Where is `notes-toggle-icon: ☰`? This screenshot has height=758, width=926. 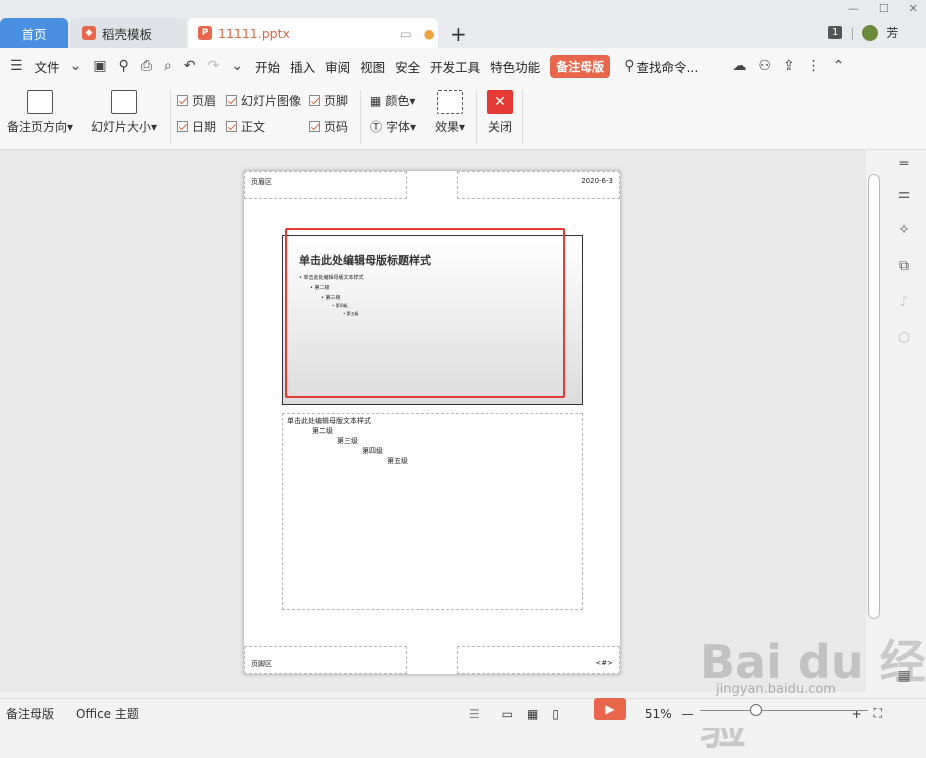 notes-toggle-icon: ☰ is located at coordinates (474, 714).